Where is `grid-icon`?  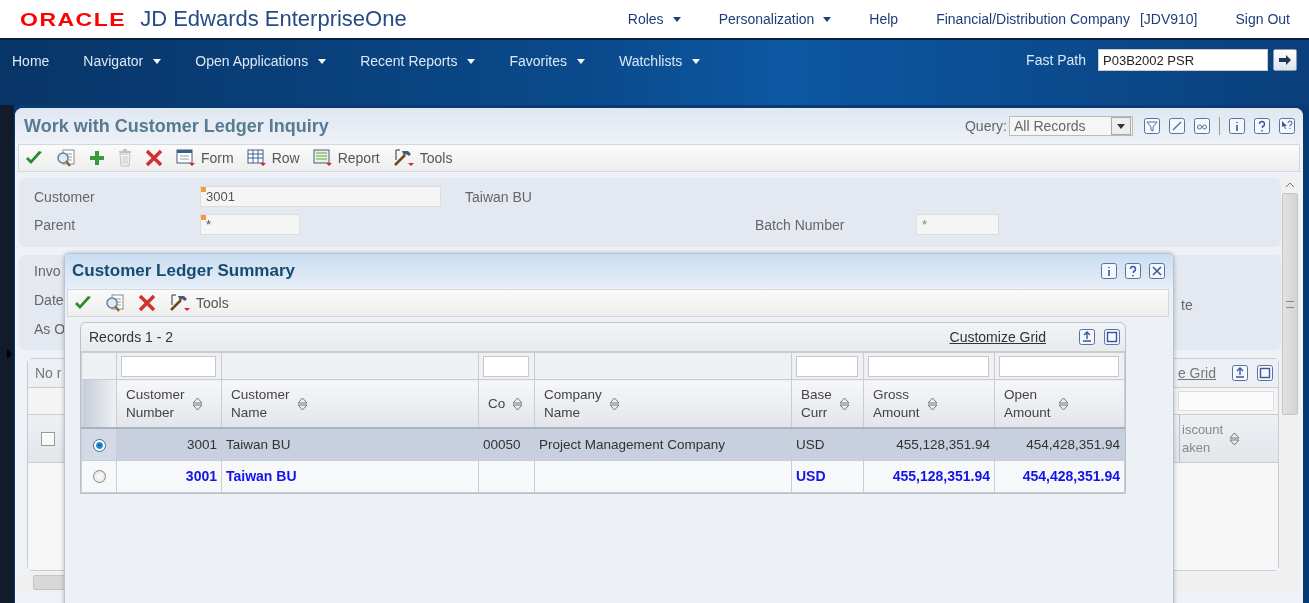 grid-icon is located at coordinates (256, 158).